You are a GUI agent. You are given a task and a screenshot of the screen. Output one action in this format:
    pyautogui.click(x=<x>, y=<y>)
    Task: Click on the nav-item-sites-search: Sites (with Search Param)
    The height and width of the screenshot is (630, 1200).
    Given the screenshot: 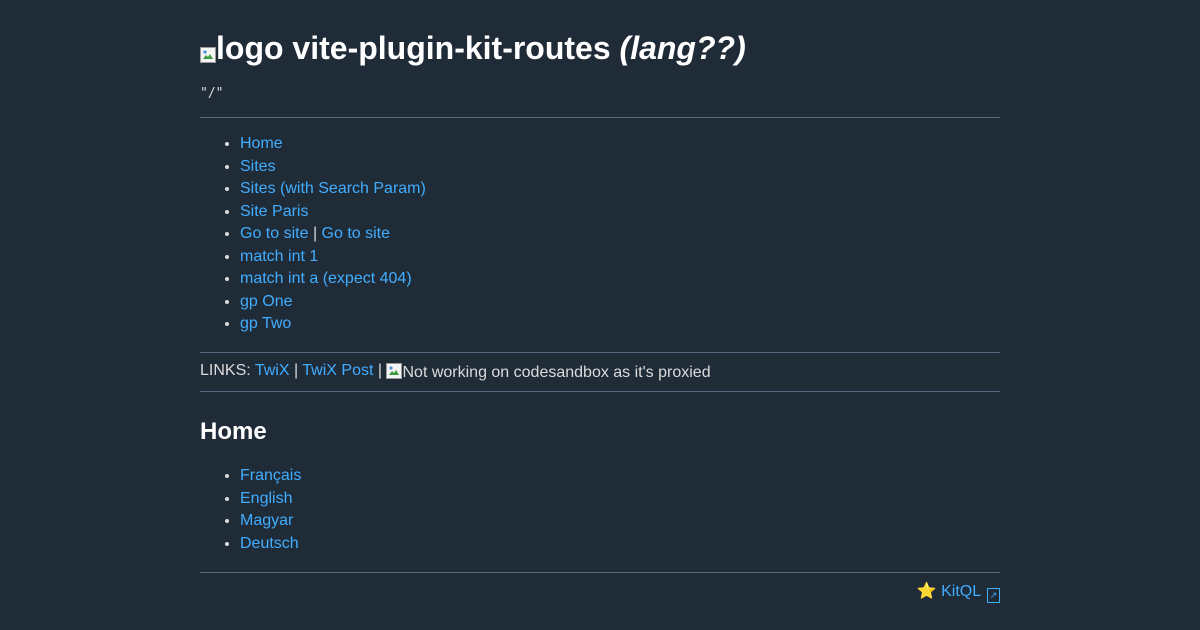 What is the action you would take?
    pyautogui.click(x=333, y=189)
    